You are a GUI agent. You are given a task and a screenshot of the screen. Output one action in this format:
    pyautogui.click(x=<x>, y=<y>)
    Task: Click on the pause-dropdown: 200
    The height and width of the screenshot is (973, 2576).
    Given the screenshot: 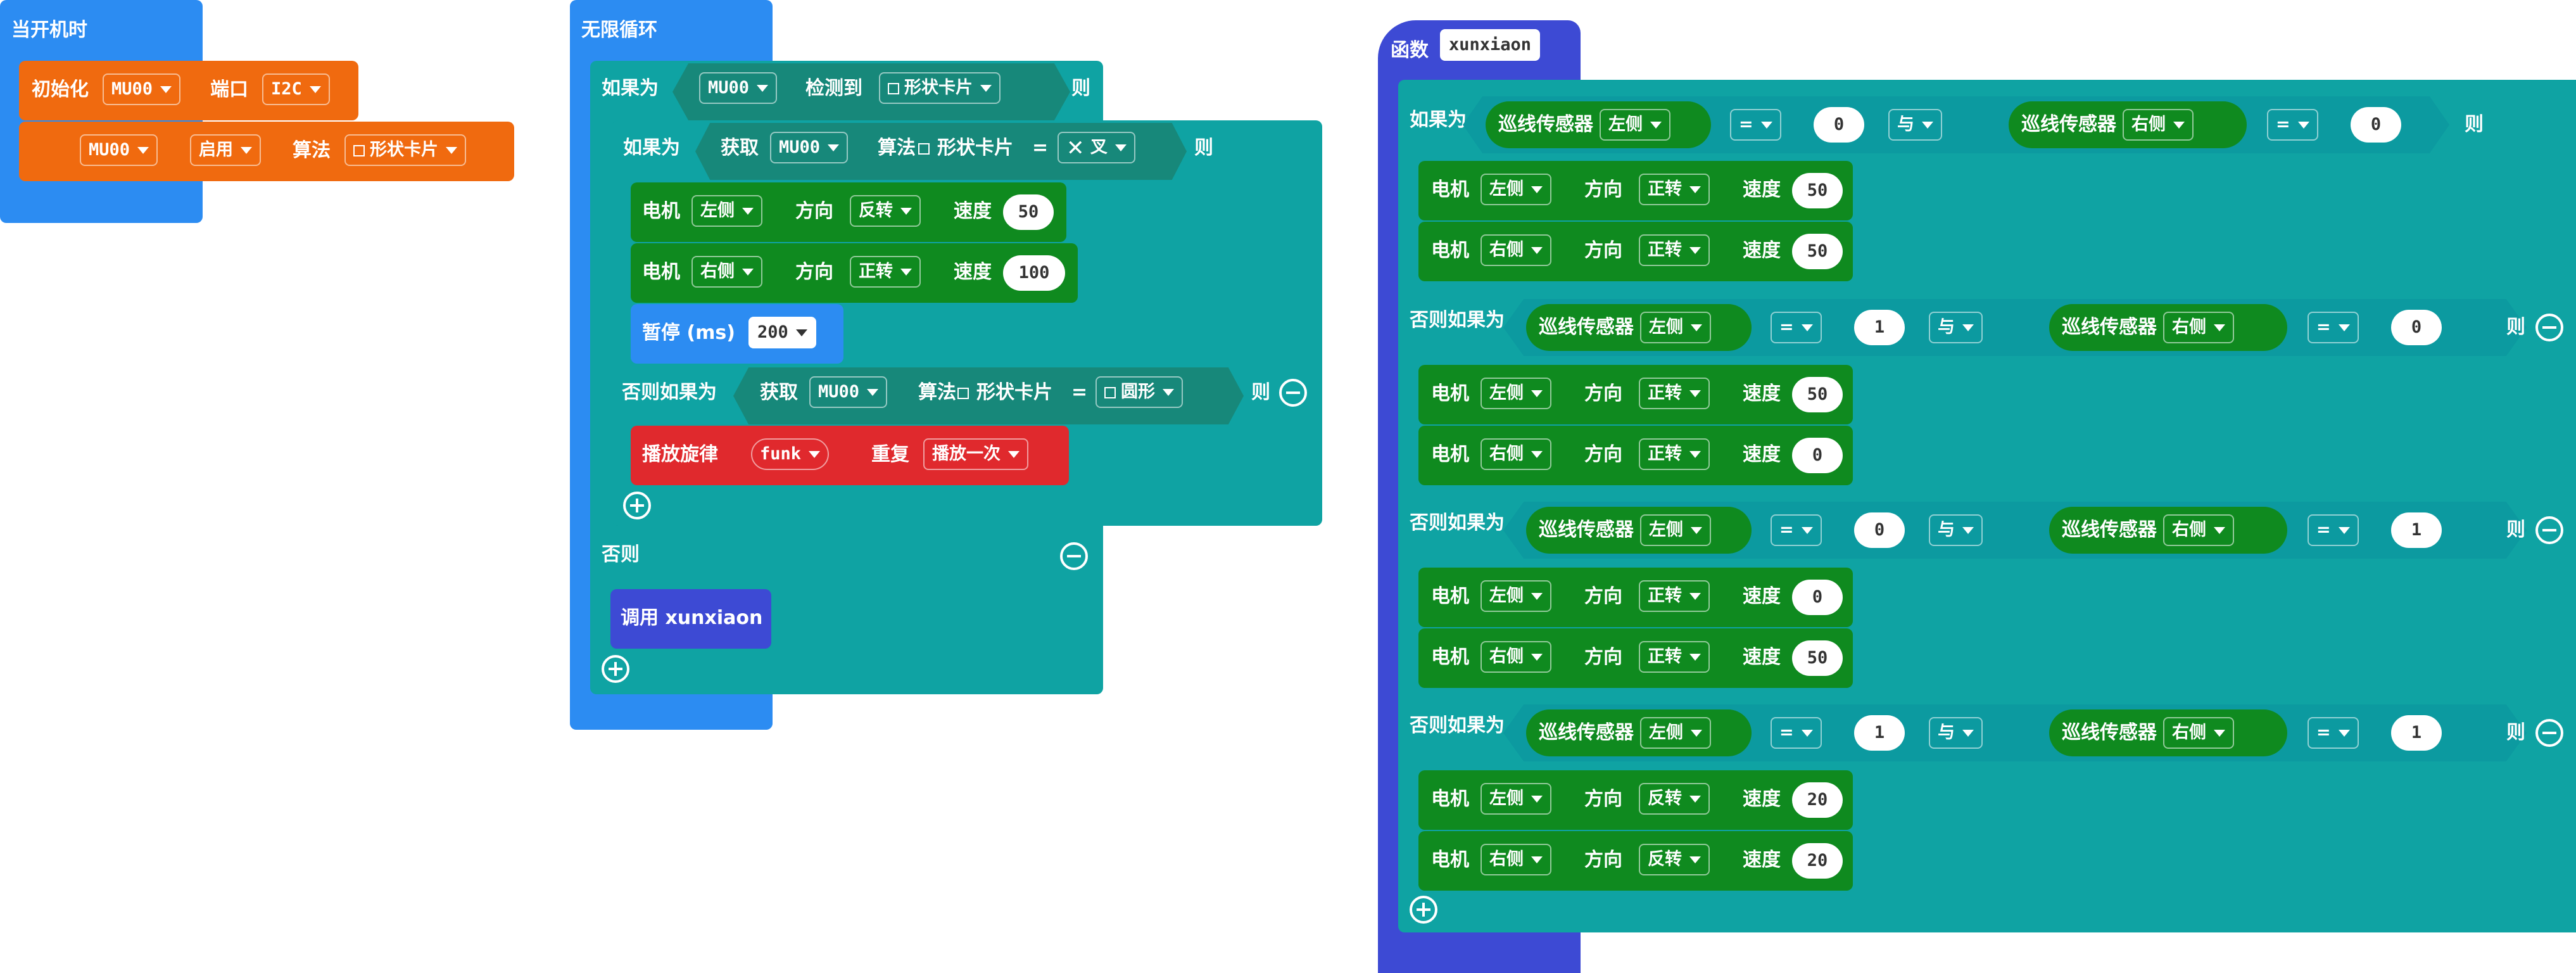 What is the action you would take?
    pyautogui.click(x=782, y=332)
    